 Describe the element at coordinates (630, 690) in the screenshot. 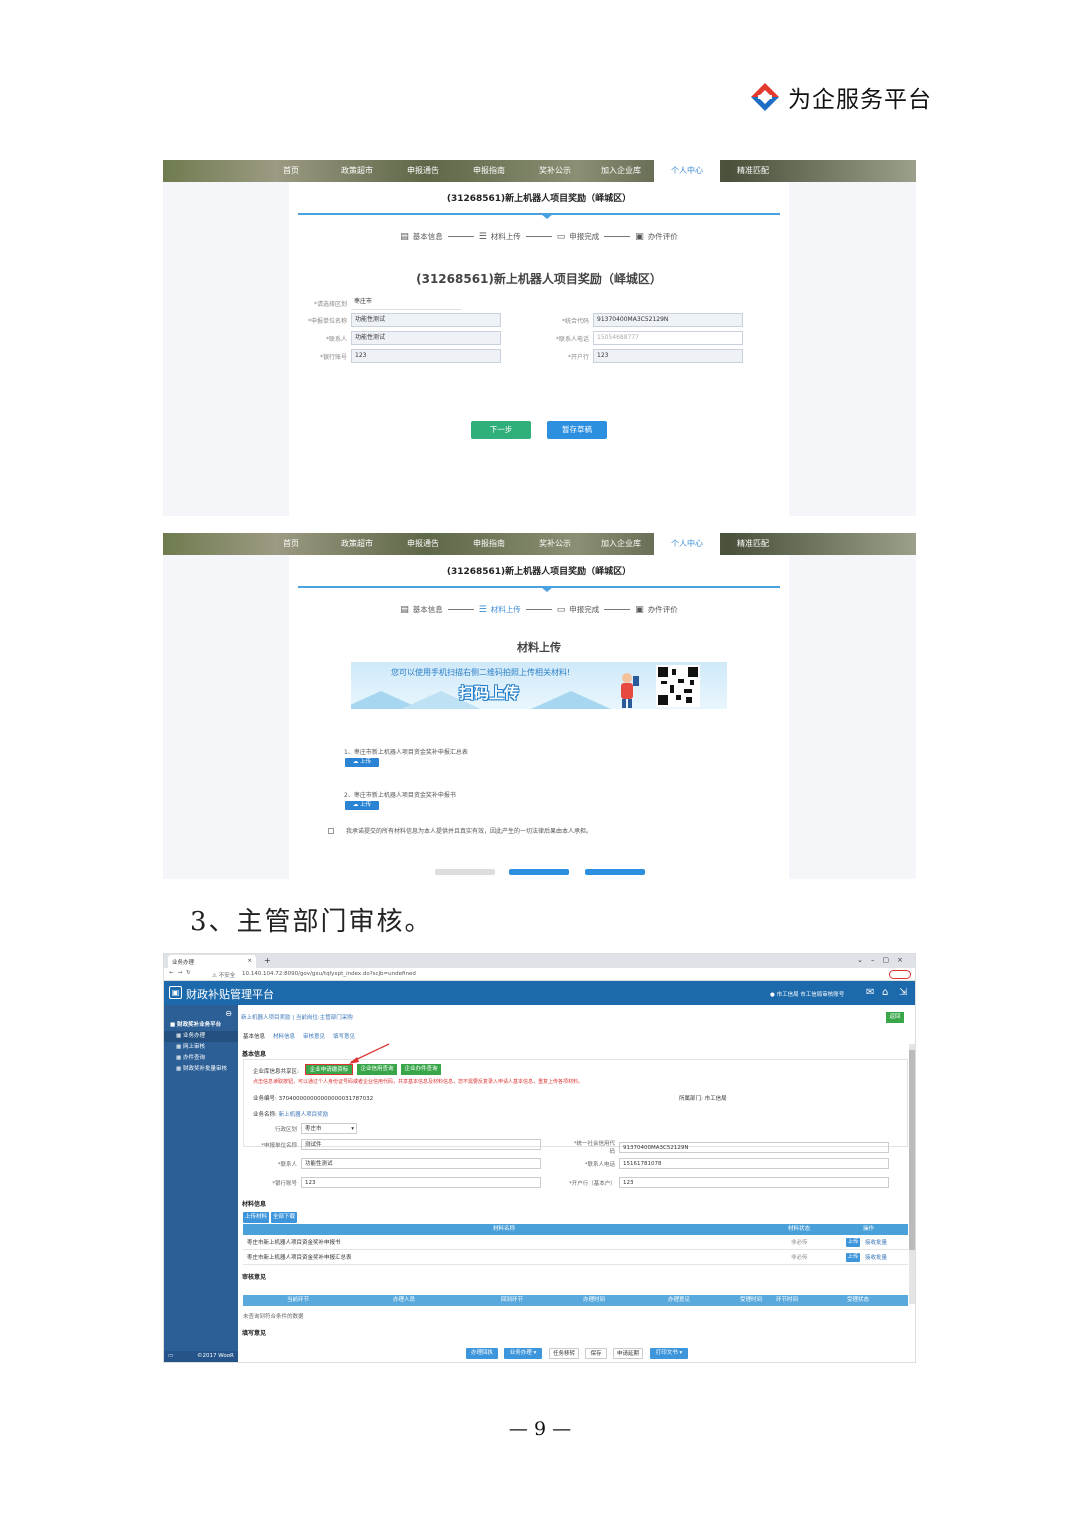

I see `person-phone-icon` at that location.